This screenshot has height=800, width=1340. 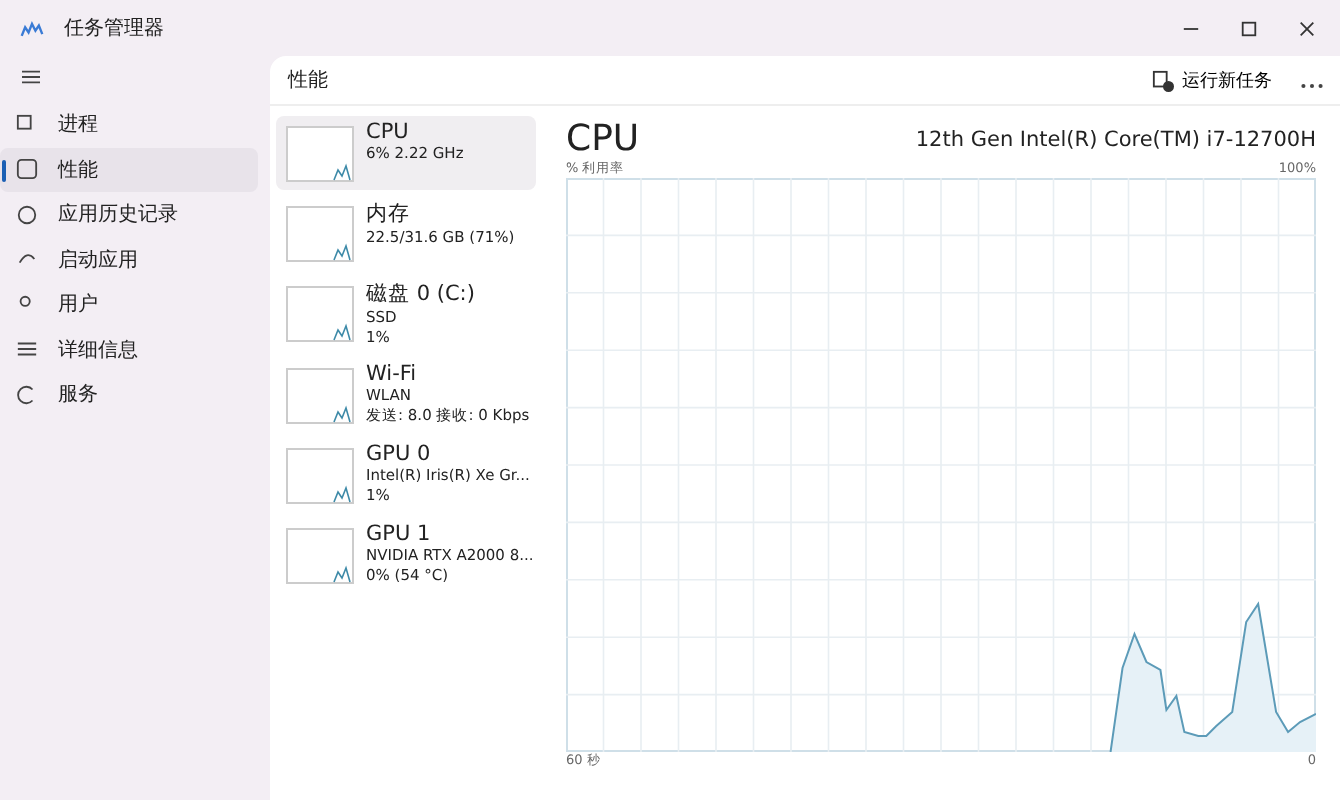 I want to click on close-icon, so click(x=1307, y=28).